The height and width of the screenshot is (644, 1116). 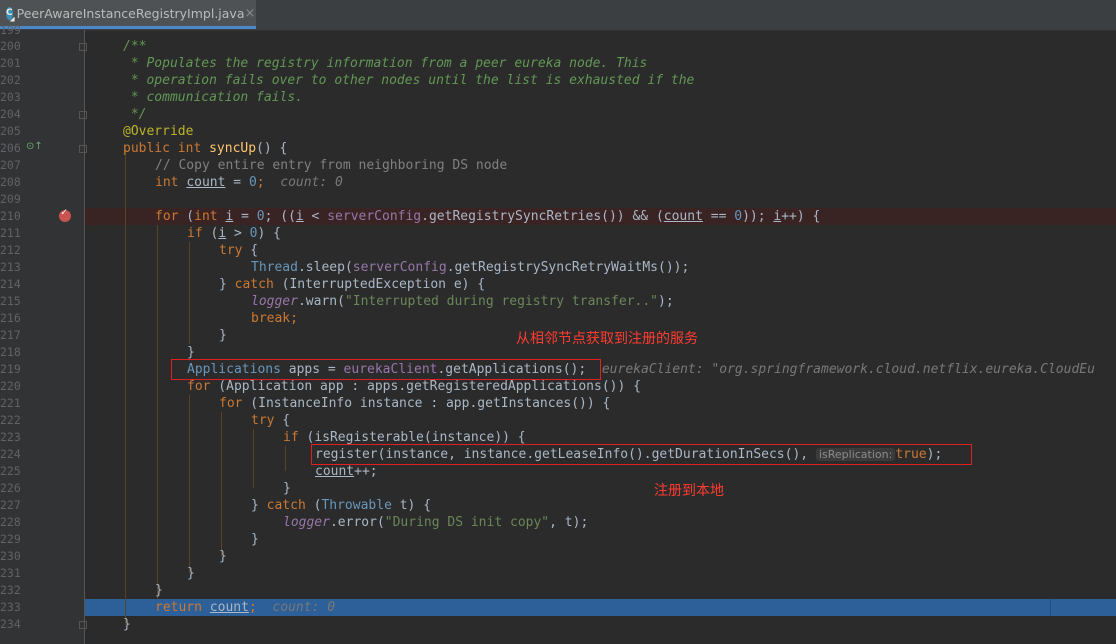 What do you see at coordinates (466, 284) in the screenshot?
I see `code-fragment: e) {` at bounding box center [466, 284].